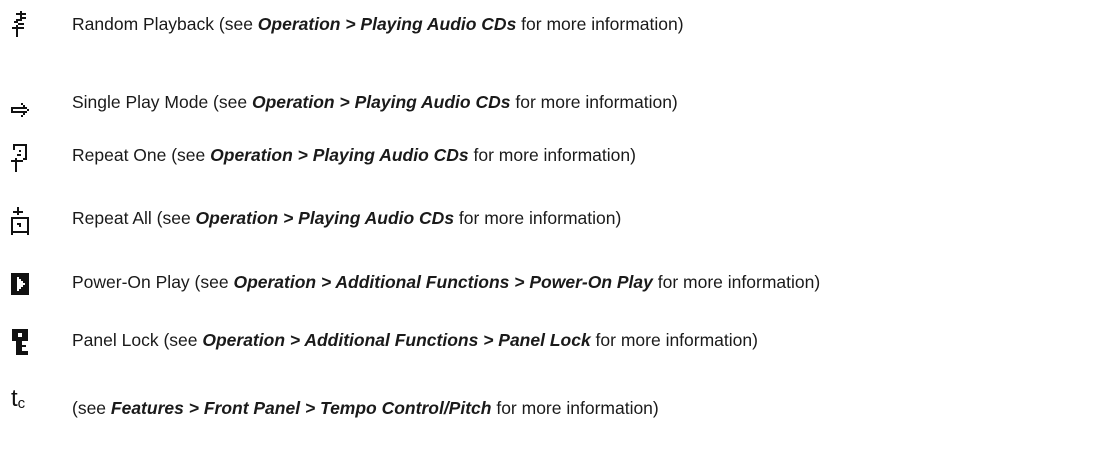 This screenshot has width=1100, height=470. I want to click on tempo-control-icon: tc, so click(18, 398).